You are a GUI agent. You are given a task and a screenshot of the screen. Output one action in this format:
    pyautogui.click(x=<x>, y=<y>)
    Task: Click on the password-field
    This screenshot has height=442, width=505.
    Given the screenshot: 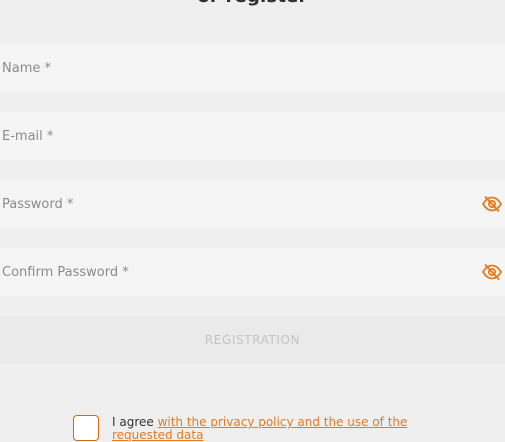 What is the action you would take?
    pyautogui.click(x=252, y=204)
    